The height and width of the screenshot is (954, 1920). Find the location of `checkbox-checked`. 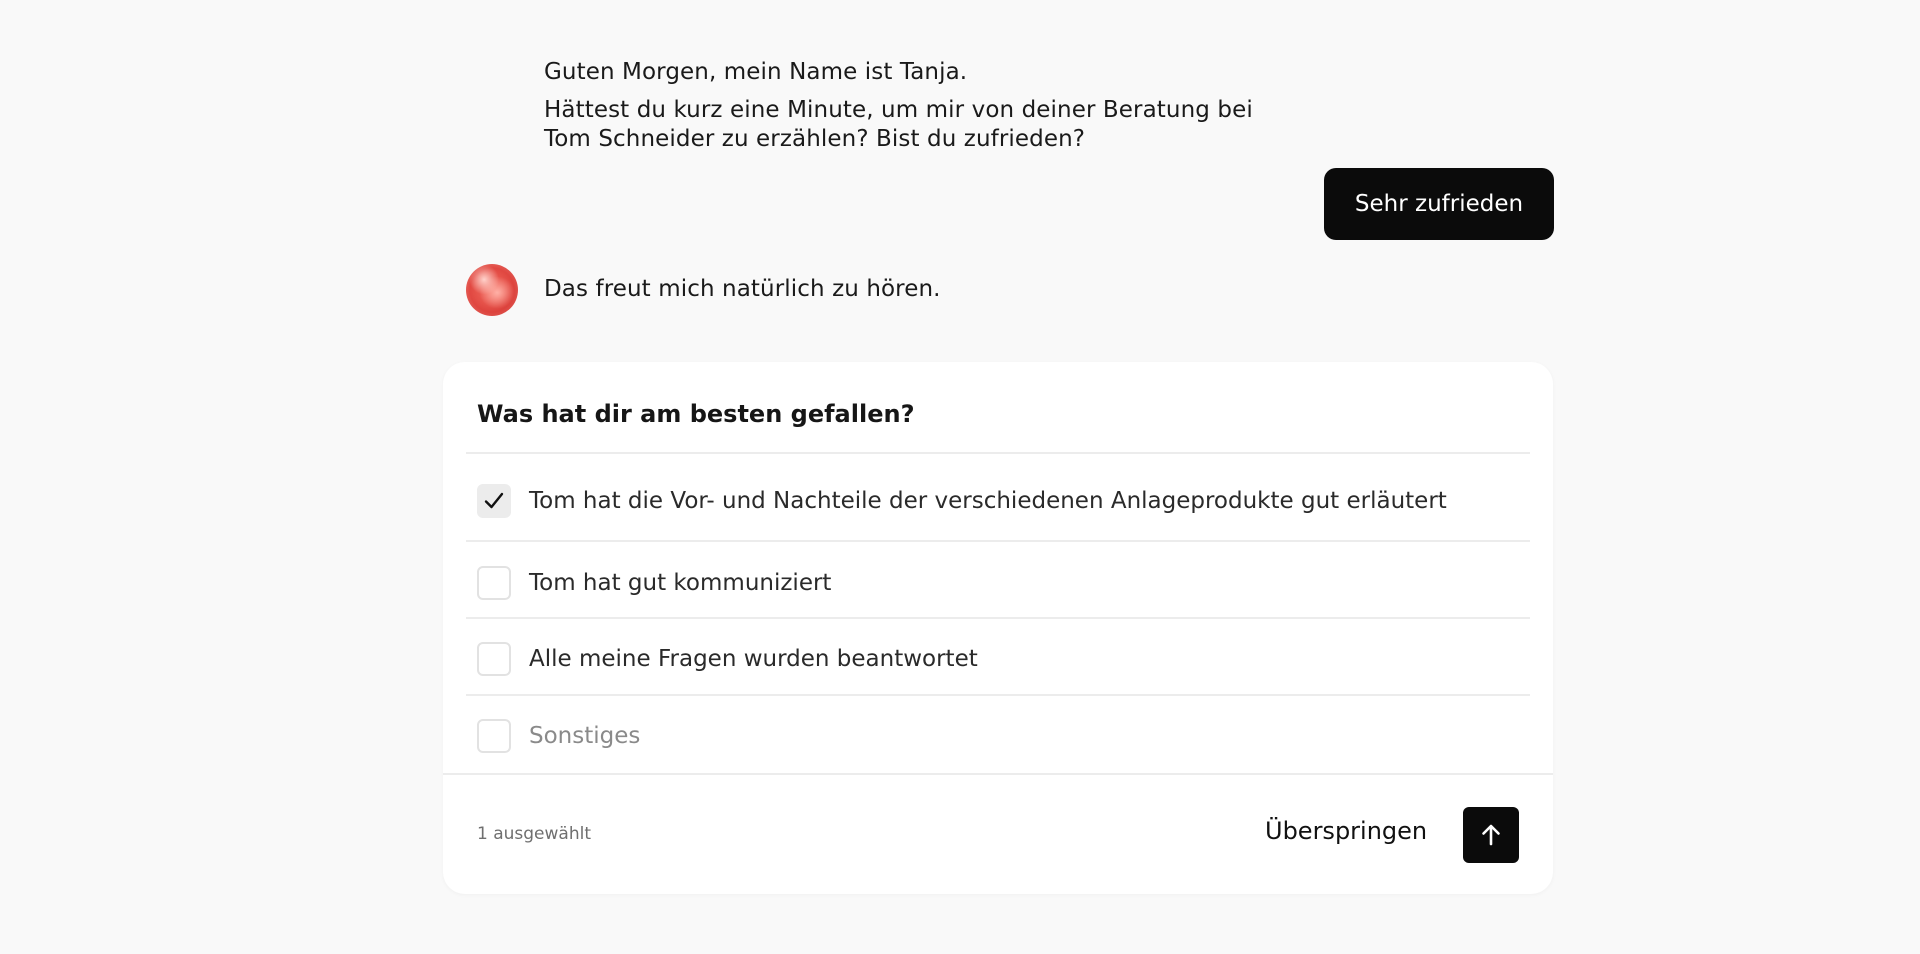

checkbox-checked is located at coordinates (494, 501).